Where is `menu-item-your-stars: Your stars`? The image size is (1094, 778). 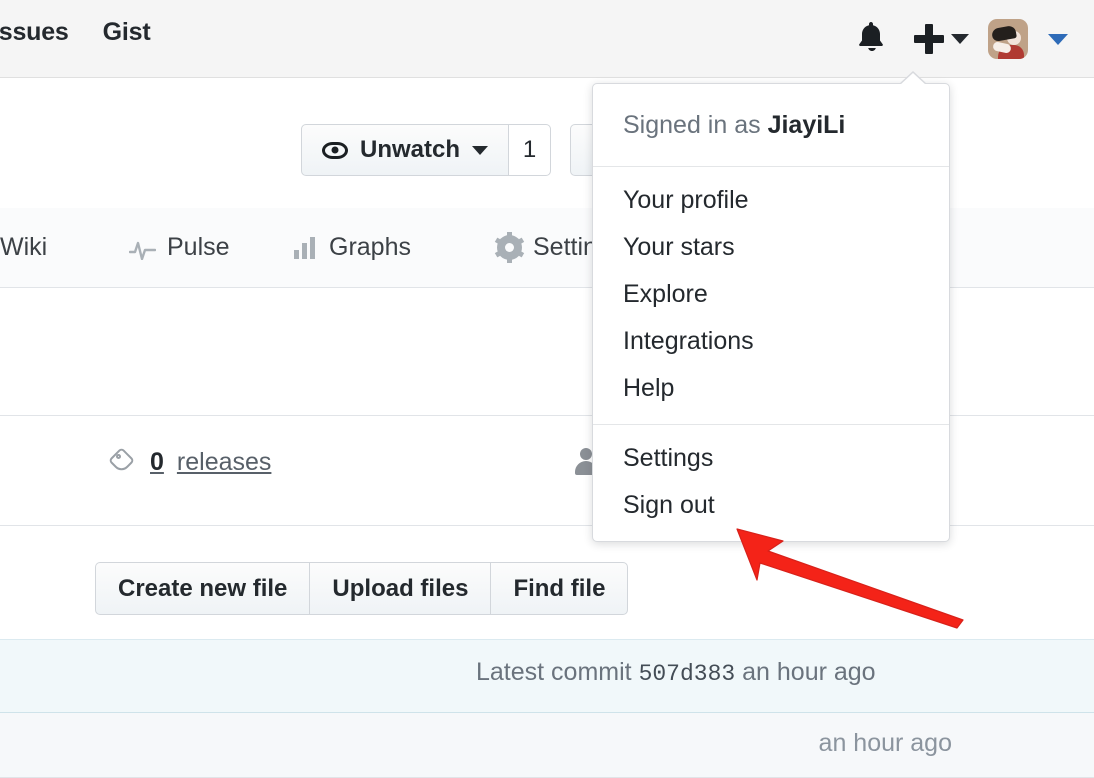 menu-item-your-stars: Your stars is located at coordinates (771, 247).